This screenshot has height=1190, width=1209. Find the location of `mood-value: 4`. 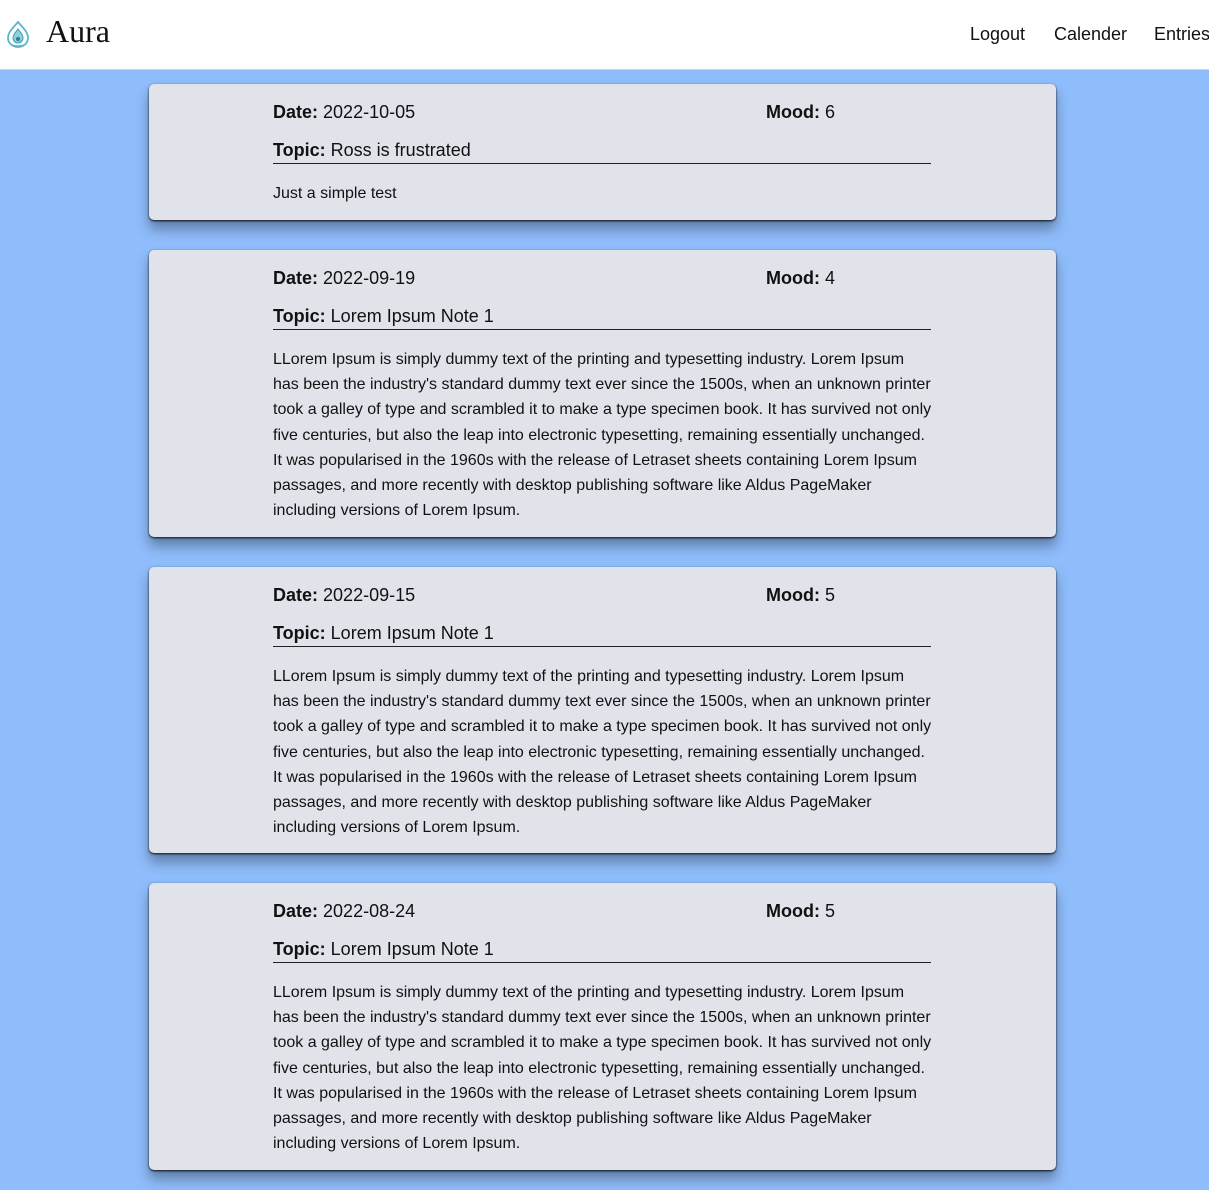

mood-value: 4 is located at coordinates (830, 278).